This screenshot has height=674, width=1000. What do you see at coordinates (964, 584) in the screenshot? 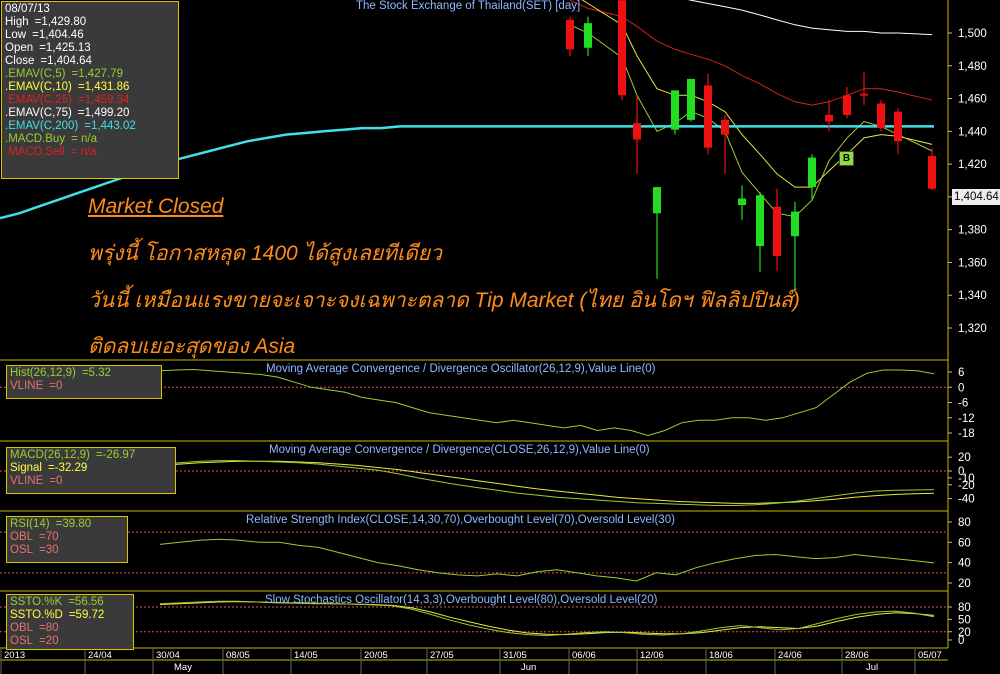
I see `rsi-tick-label: 20` at bounding box center [964, 584].